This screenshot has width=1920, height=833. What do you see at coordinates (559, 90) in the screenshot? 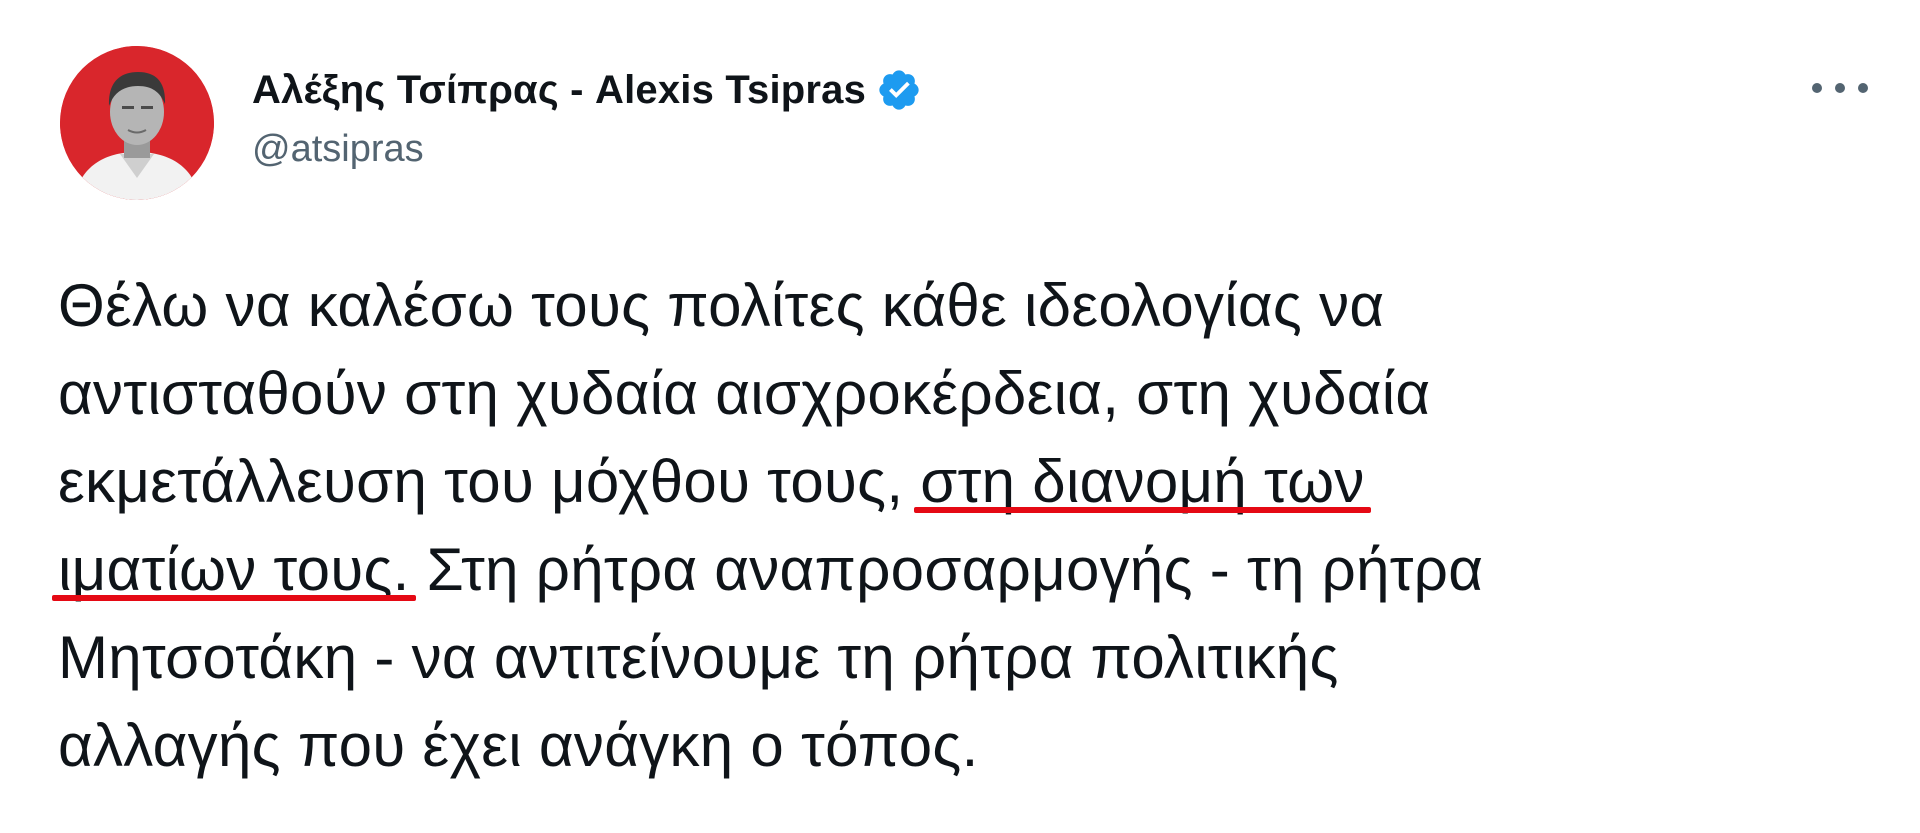
I see `author-display-name: Αλέξης Τσίπρας - Alexis Tsipras` at bounding box center [559, 90].